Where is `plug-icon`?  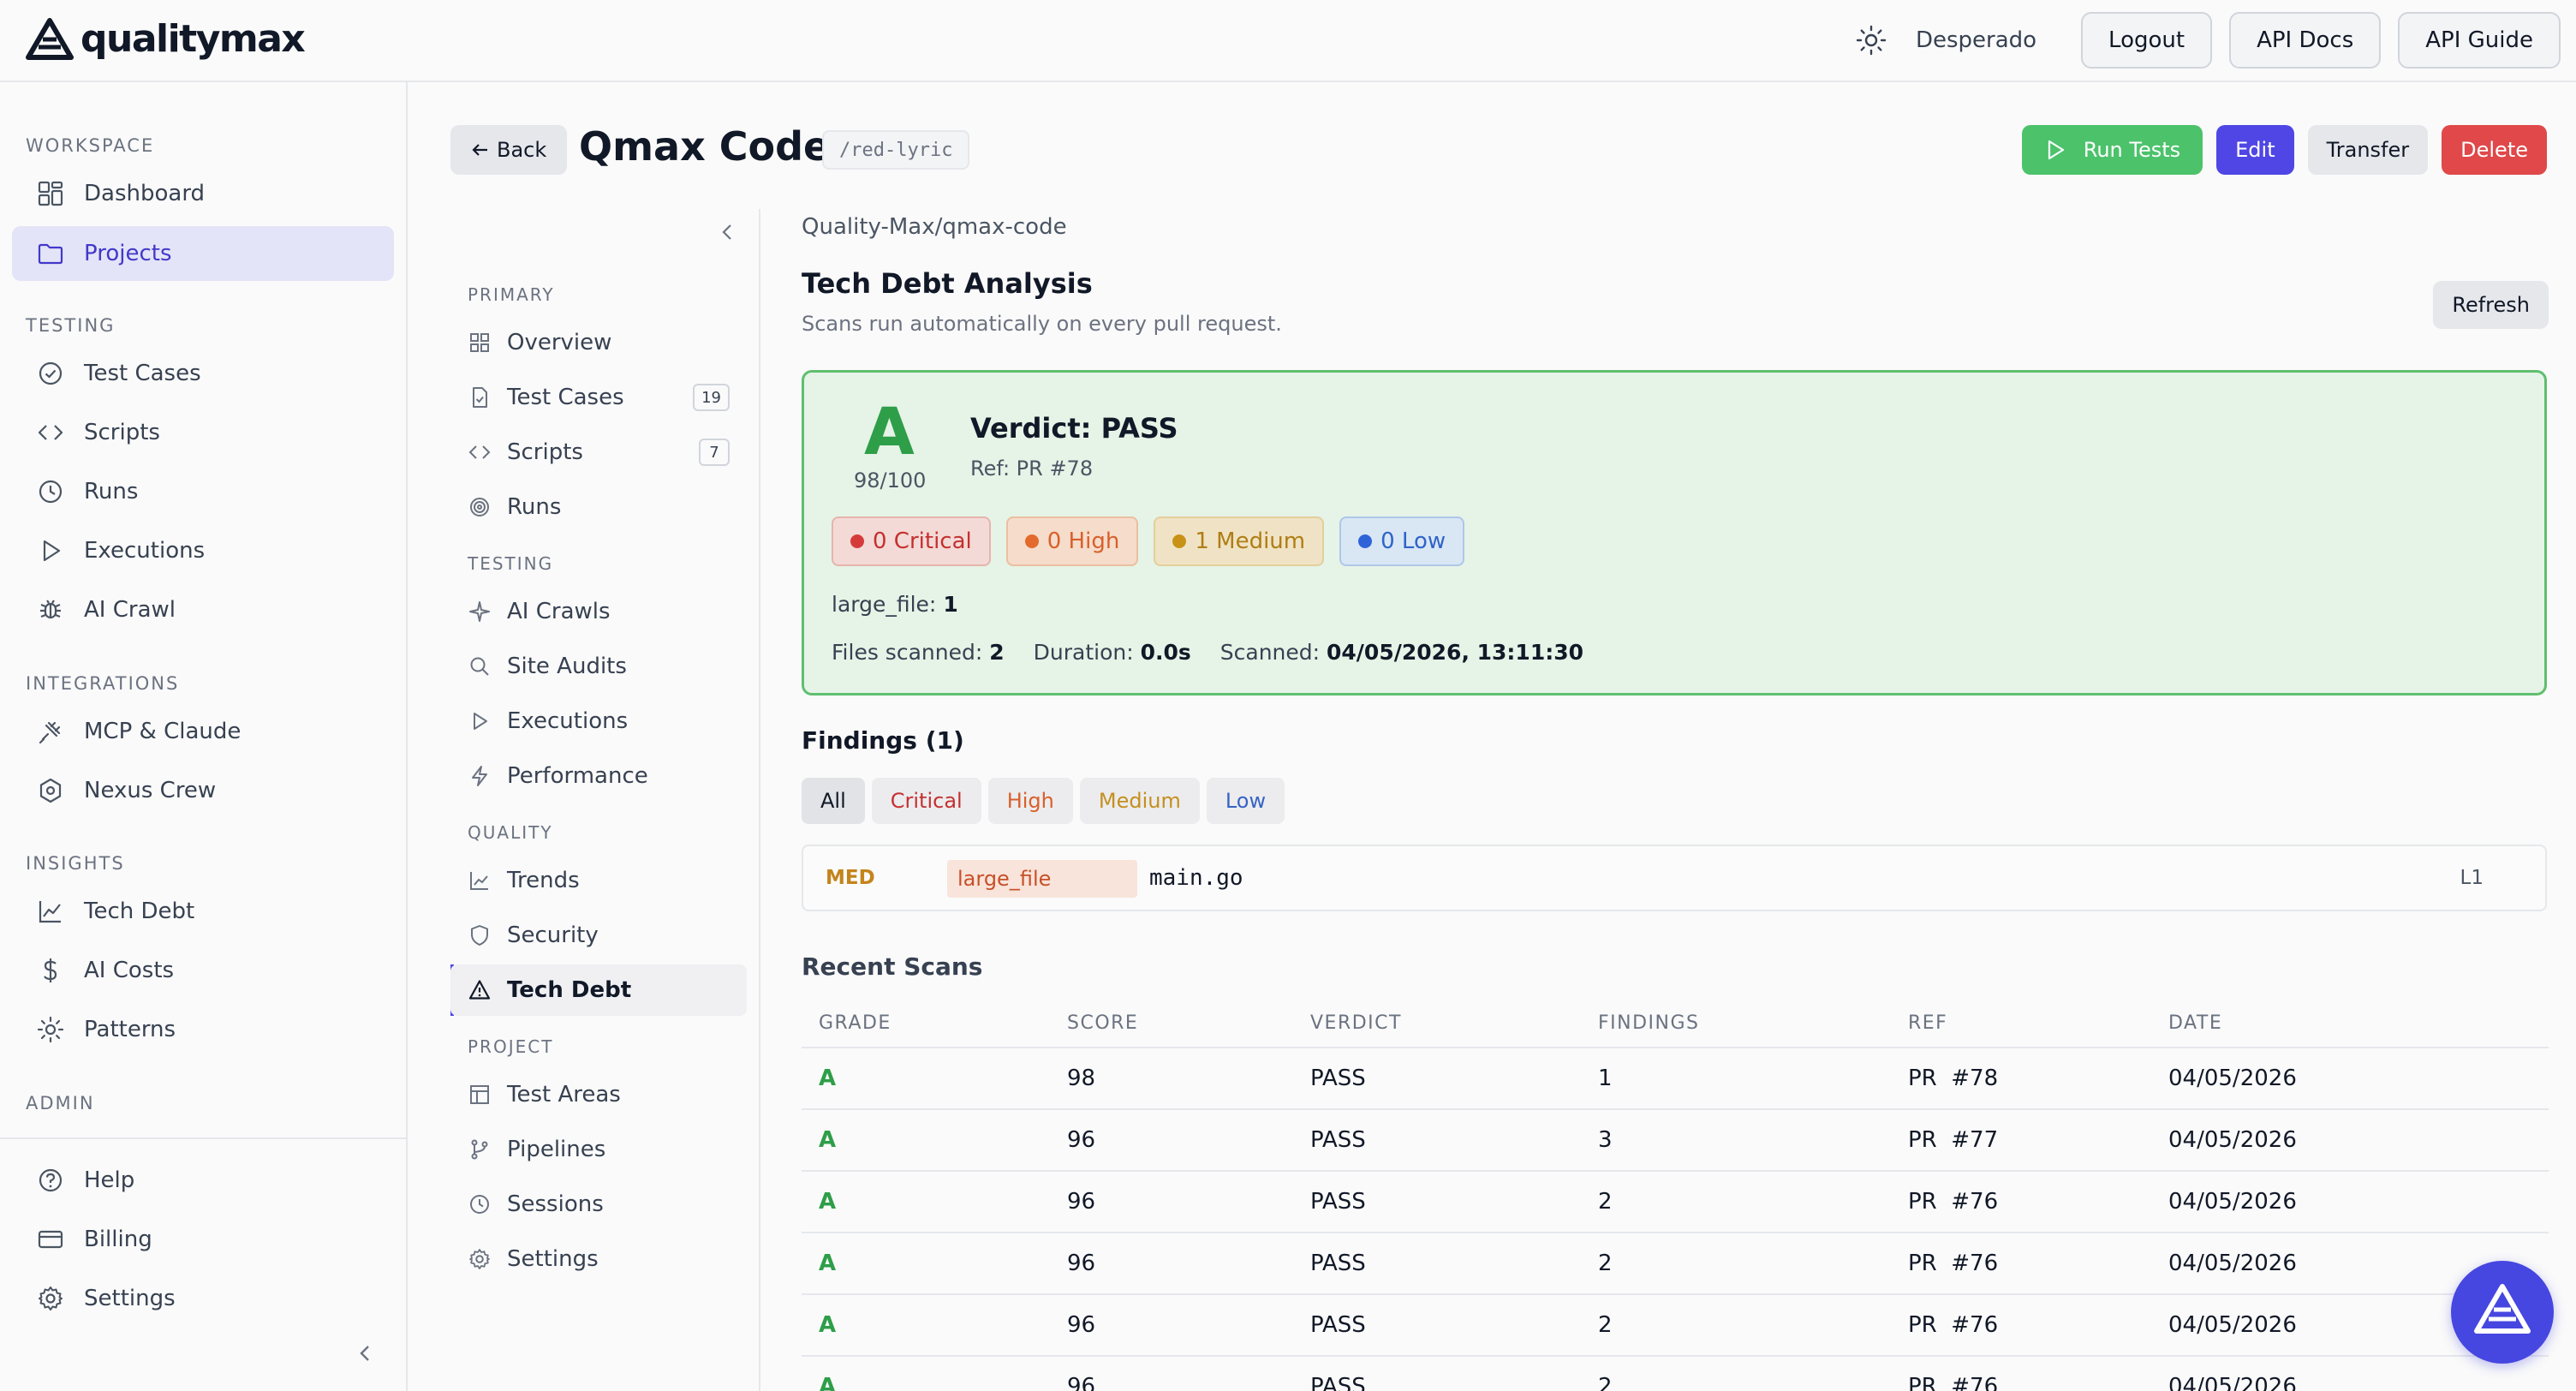
plug-icon is located at coordinates (50, 732).